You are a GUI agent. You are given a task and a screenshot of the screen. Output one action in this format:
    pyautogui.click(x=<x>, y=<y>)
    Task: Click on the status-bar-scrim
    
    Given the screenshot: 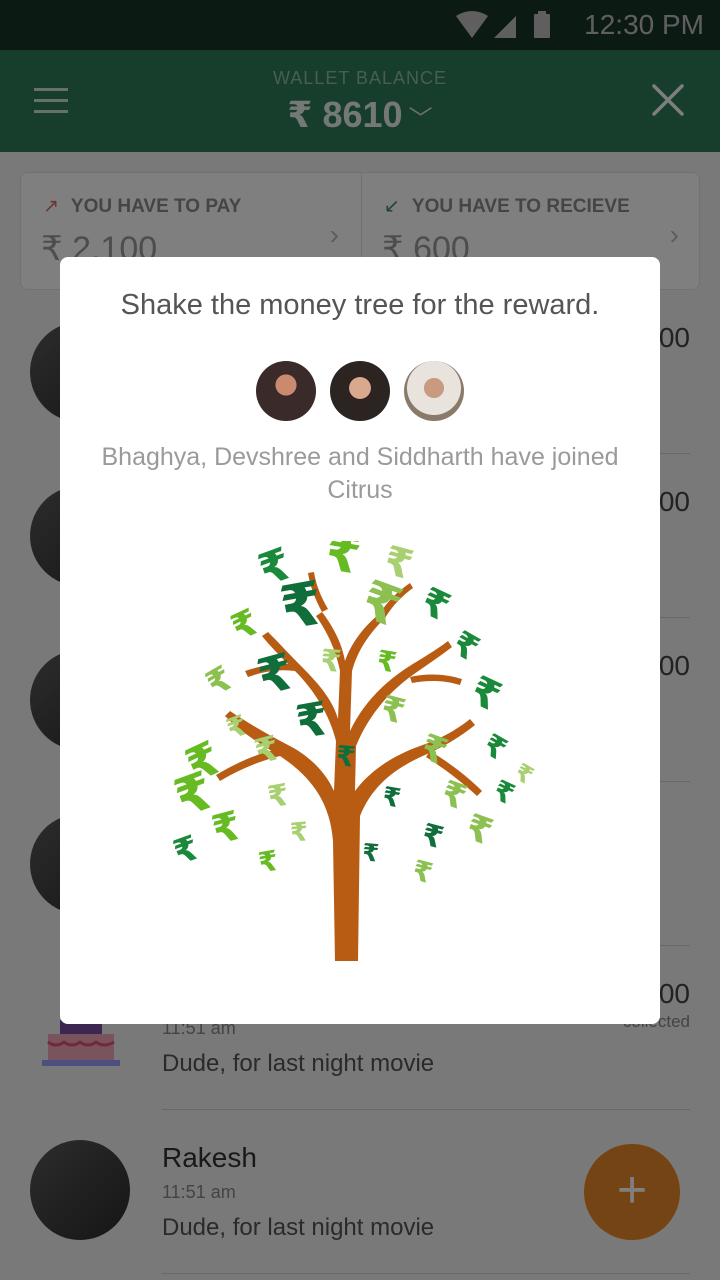 What is the action you would take?
    pyautogui.click(x=360, y=25)
    